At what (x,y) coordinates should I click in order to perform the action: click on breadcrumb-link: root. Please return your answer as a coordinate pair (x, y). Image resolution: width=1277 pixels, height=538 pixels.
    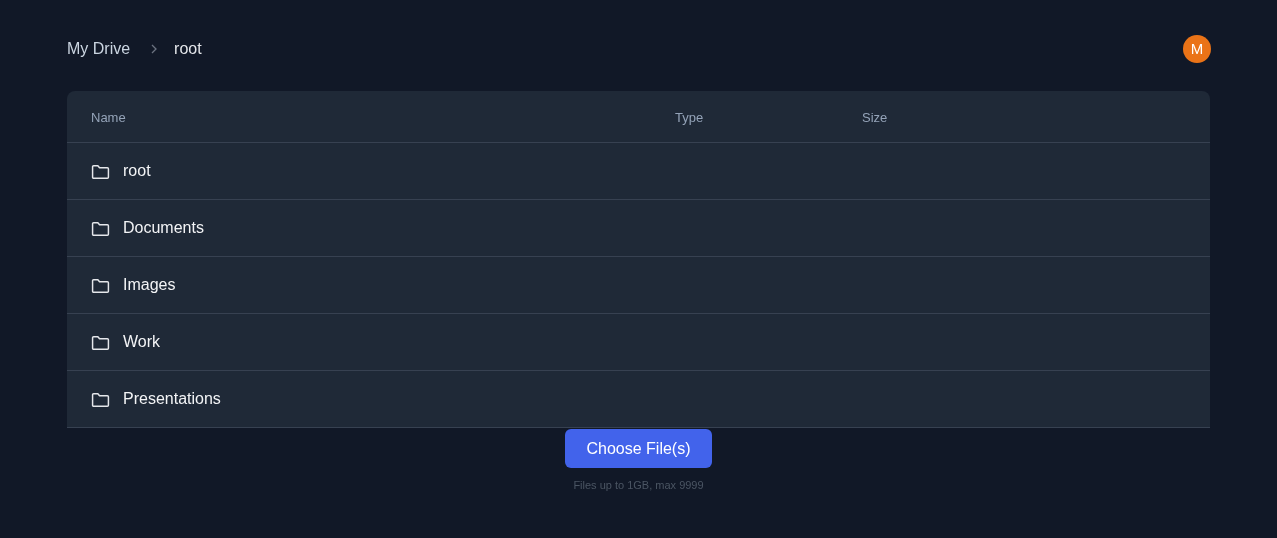
    Looking at the image, I should click on (188, 49).